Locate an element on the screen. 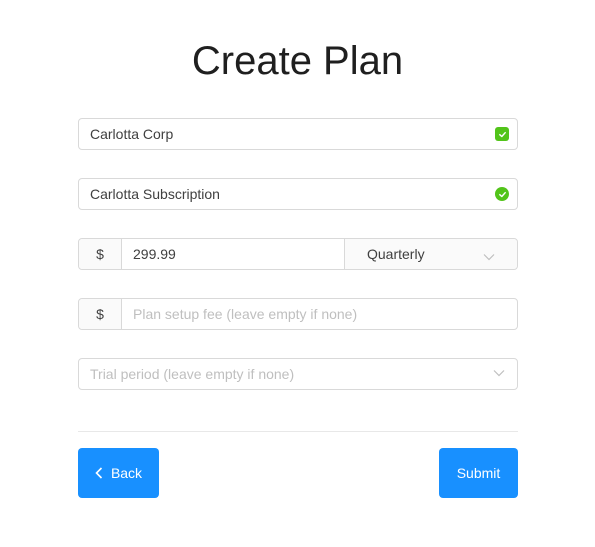 The height and width of the screenshot is (547, 595). plan-price-input: 299.99 is located at coordinates (233, 254).